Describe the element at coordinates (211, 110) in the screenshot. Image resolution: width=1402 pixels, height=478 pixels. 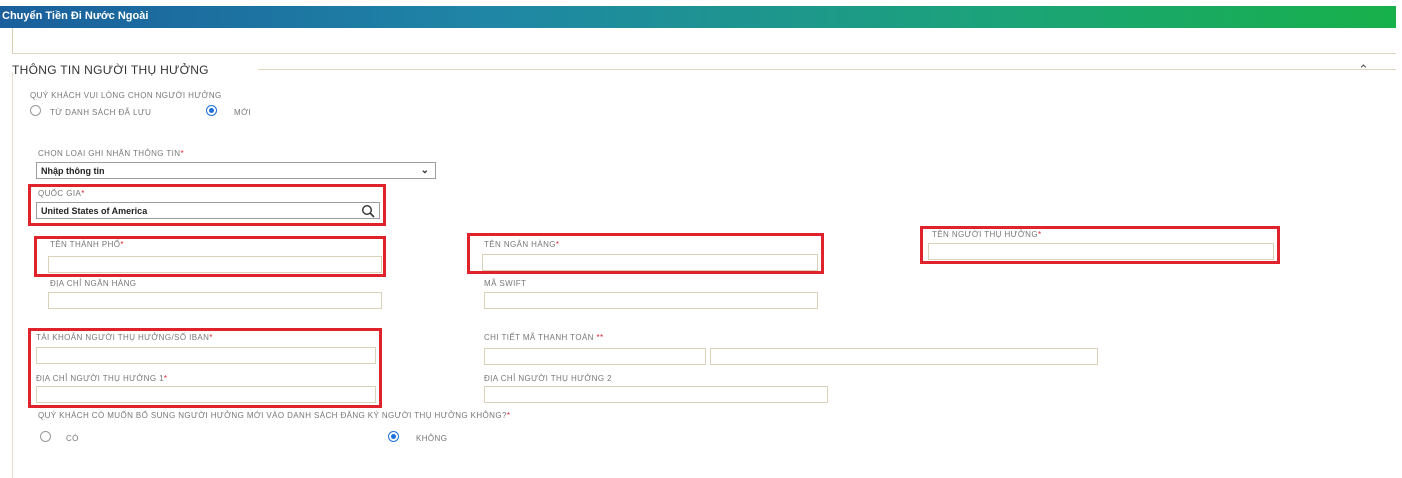
I see `radio-new` at that location.